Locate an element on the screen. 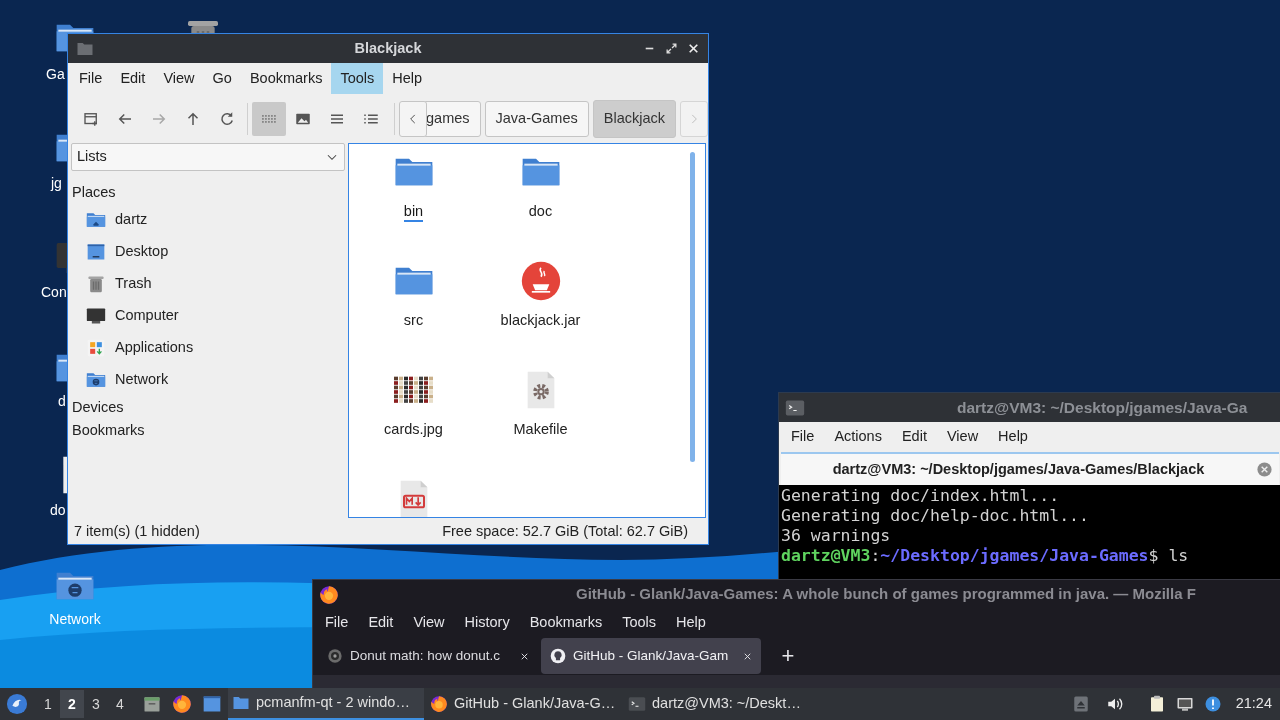  trash-icon is located at coordinates (96, 284).